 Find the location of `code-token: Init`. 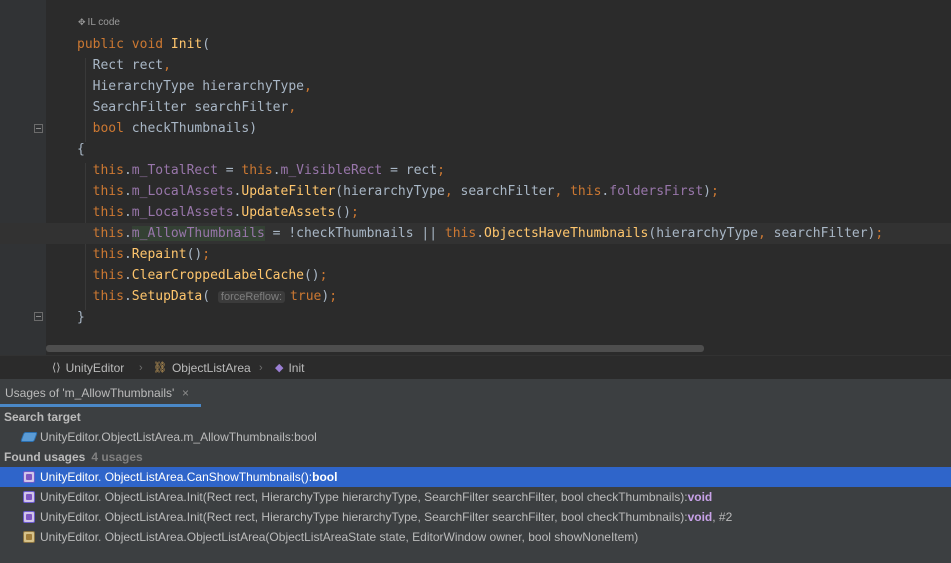

code-token: Init is located at coordinates (186, 44).